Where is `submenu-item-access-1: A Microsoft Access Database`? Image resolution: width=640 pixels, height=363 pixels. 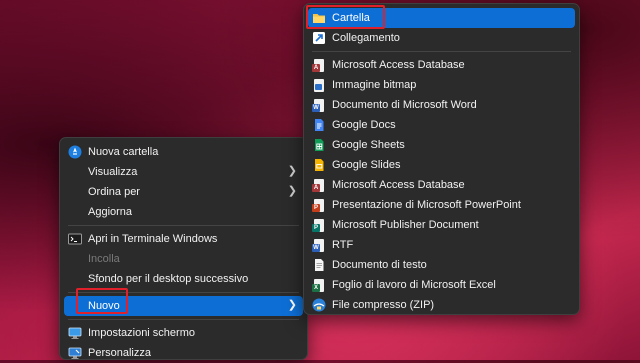
submenu-item-access-1: A Microsoft Access Database is located at coordinates (441, 65).